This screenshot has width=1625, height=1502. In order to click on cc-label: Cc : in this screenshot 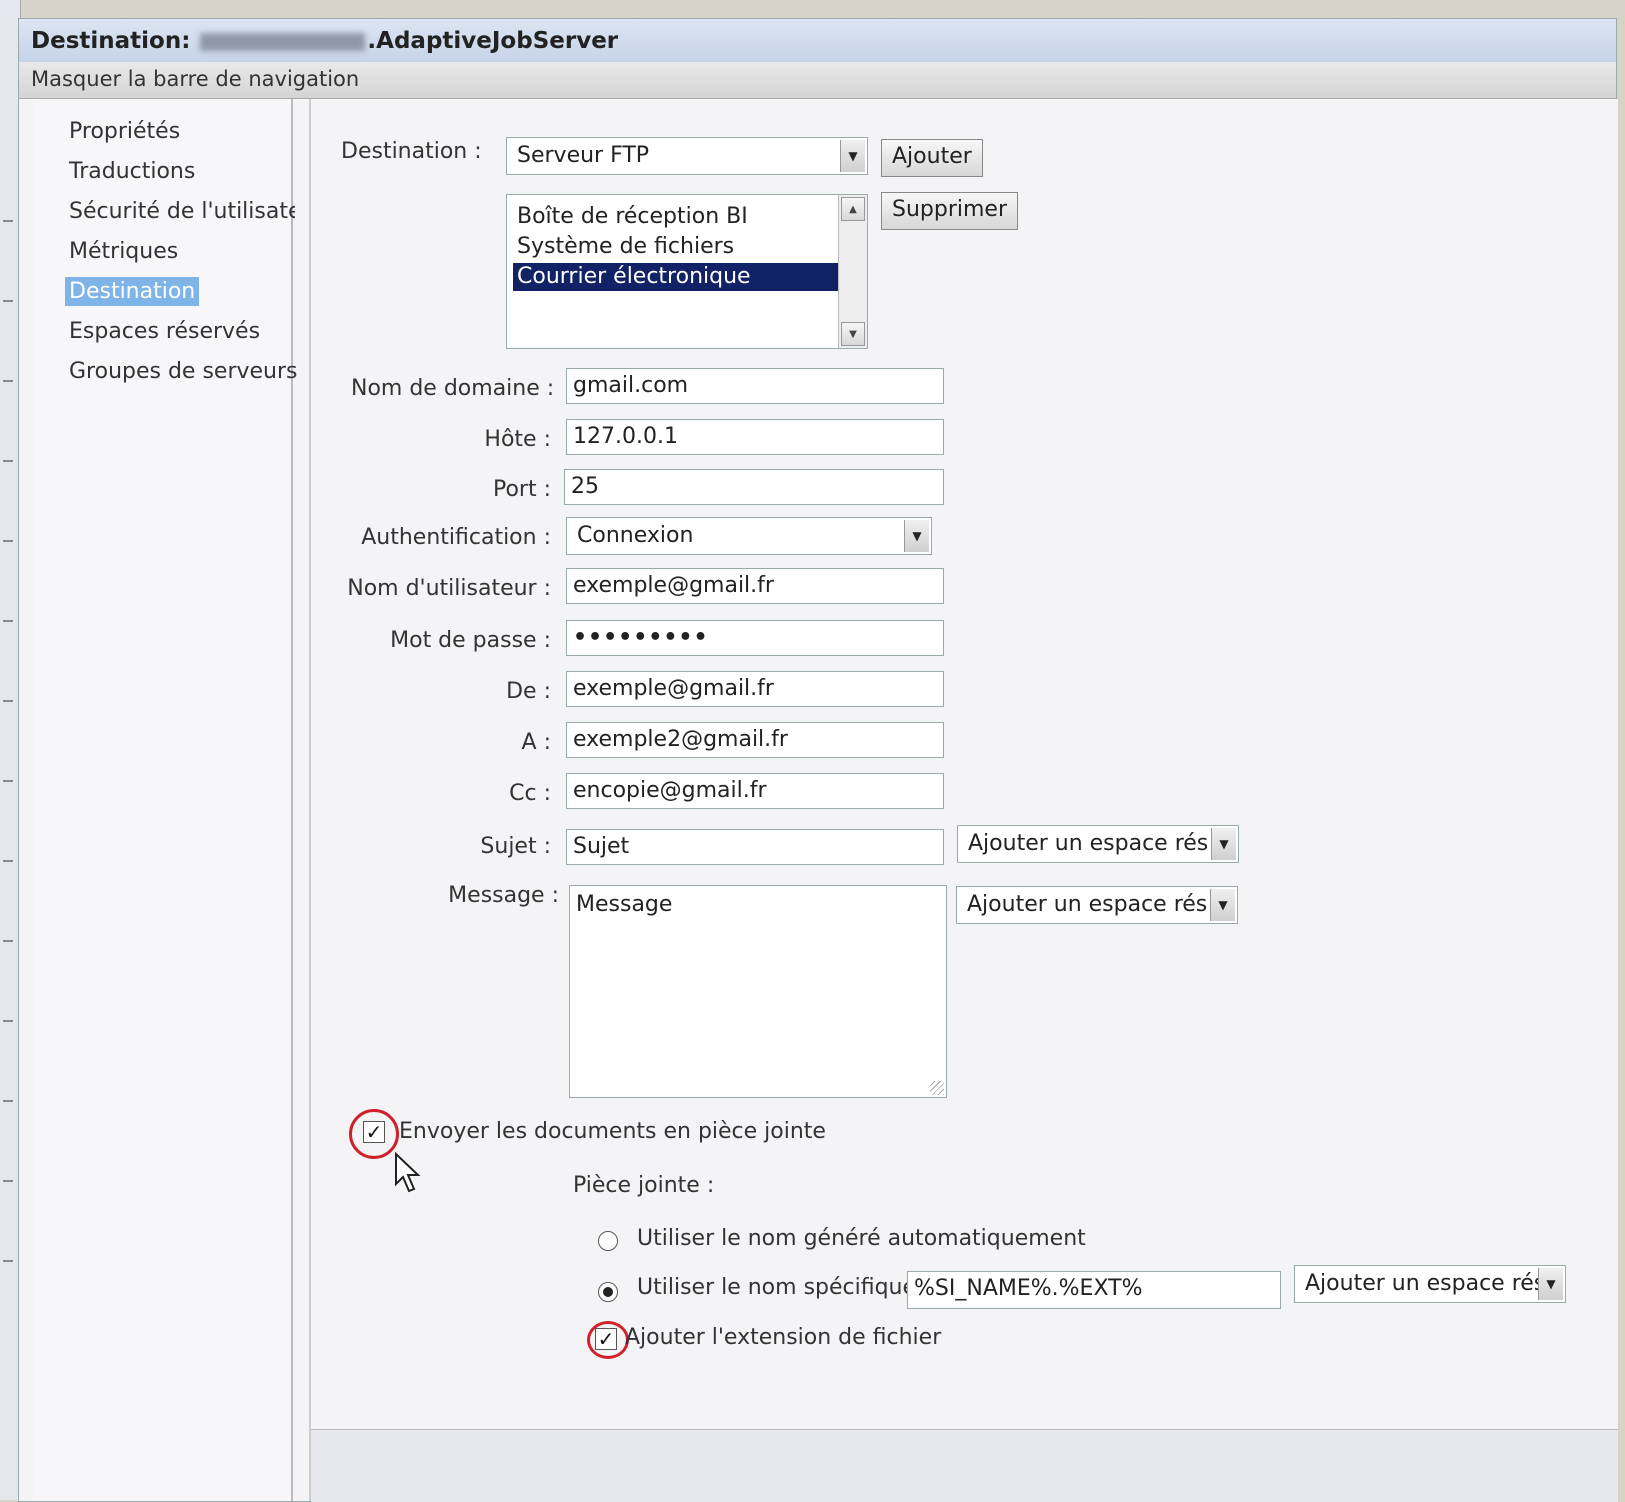, I will do `click(530, 793)`.